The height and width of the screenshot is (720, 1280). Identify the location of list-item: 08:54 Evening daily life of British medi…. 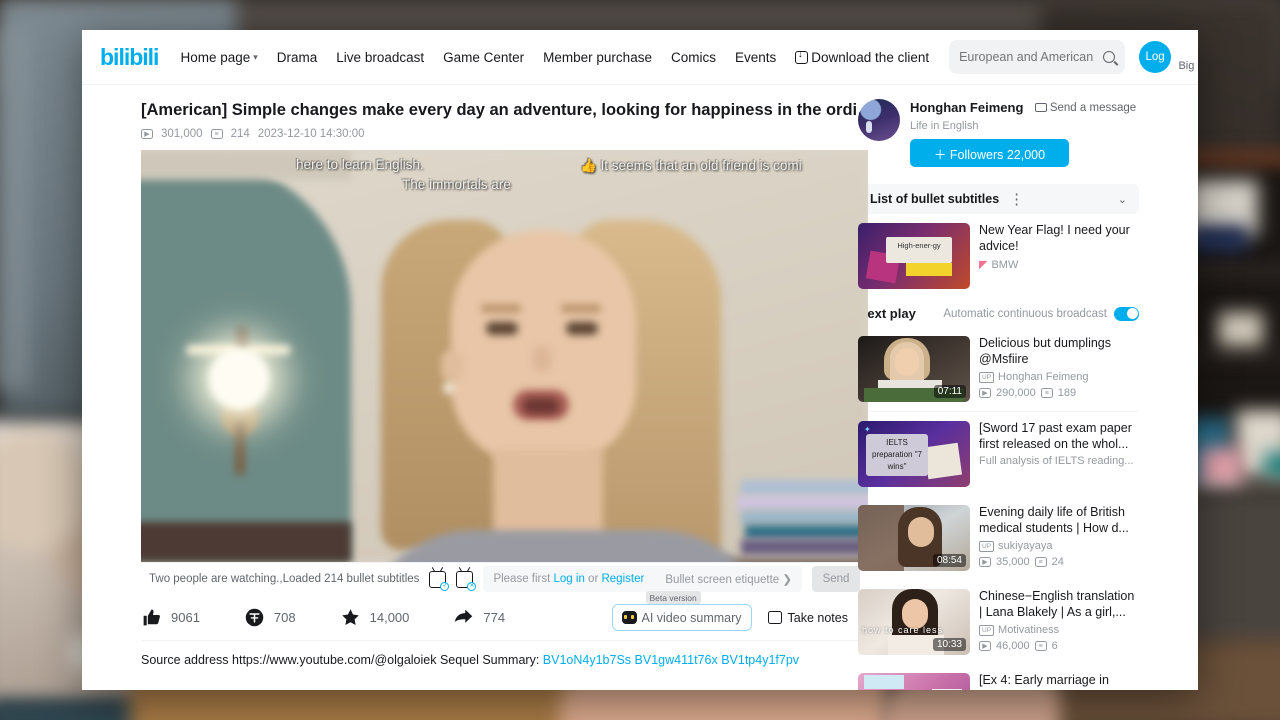
(998, 538).